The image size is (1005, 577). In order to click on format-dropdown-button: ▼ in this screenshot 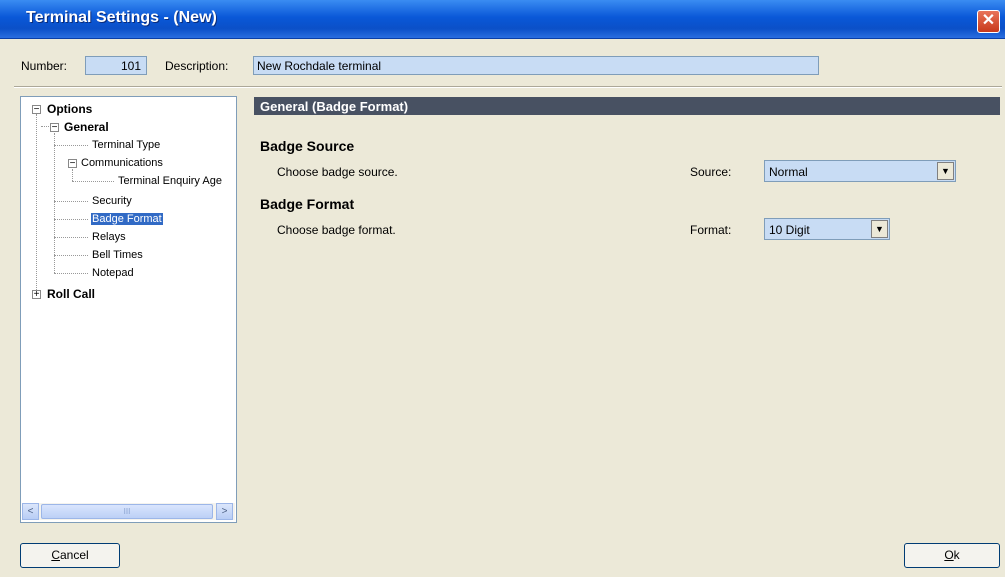, I will do `click(879, 229)`.